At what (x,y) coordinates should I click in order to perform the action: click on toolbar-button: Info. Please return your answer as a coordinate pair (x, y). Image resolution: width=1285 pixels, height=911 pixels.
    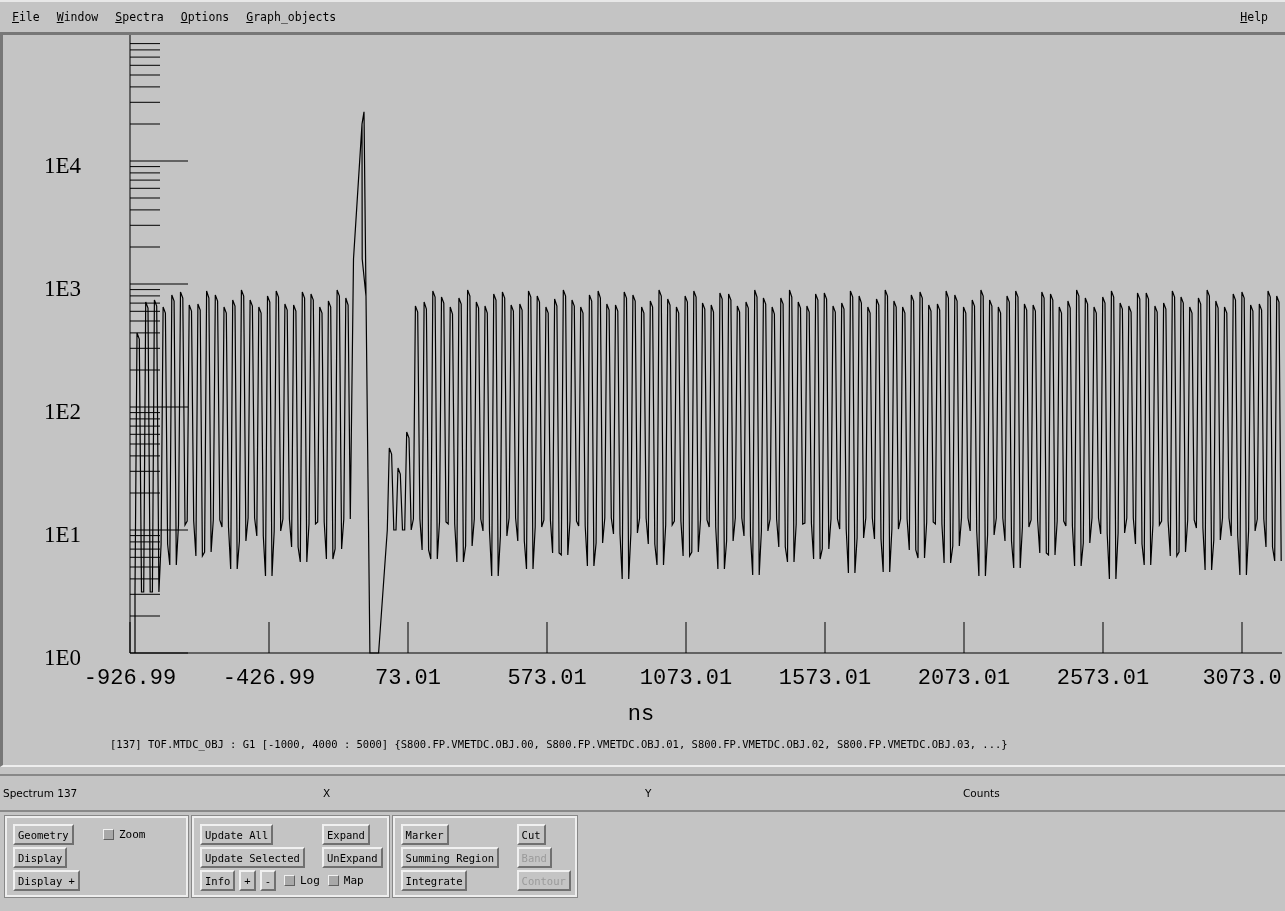
    Looking at the image, I should click on (218, 880).